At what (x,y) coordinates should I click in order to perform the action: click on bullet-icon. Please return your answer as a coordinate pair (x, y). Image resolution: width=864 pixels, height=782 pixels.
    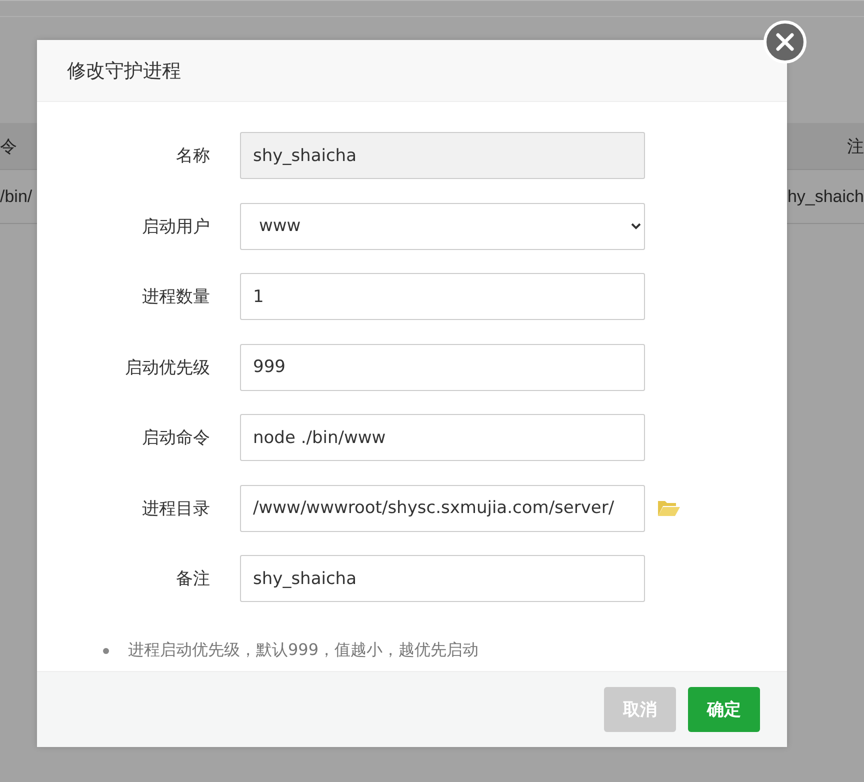
    Looking at the image, I should click on (106, 651).